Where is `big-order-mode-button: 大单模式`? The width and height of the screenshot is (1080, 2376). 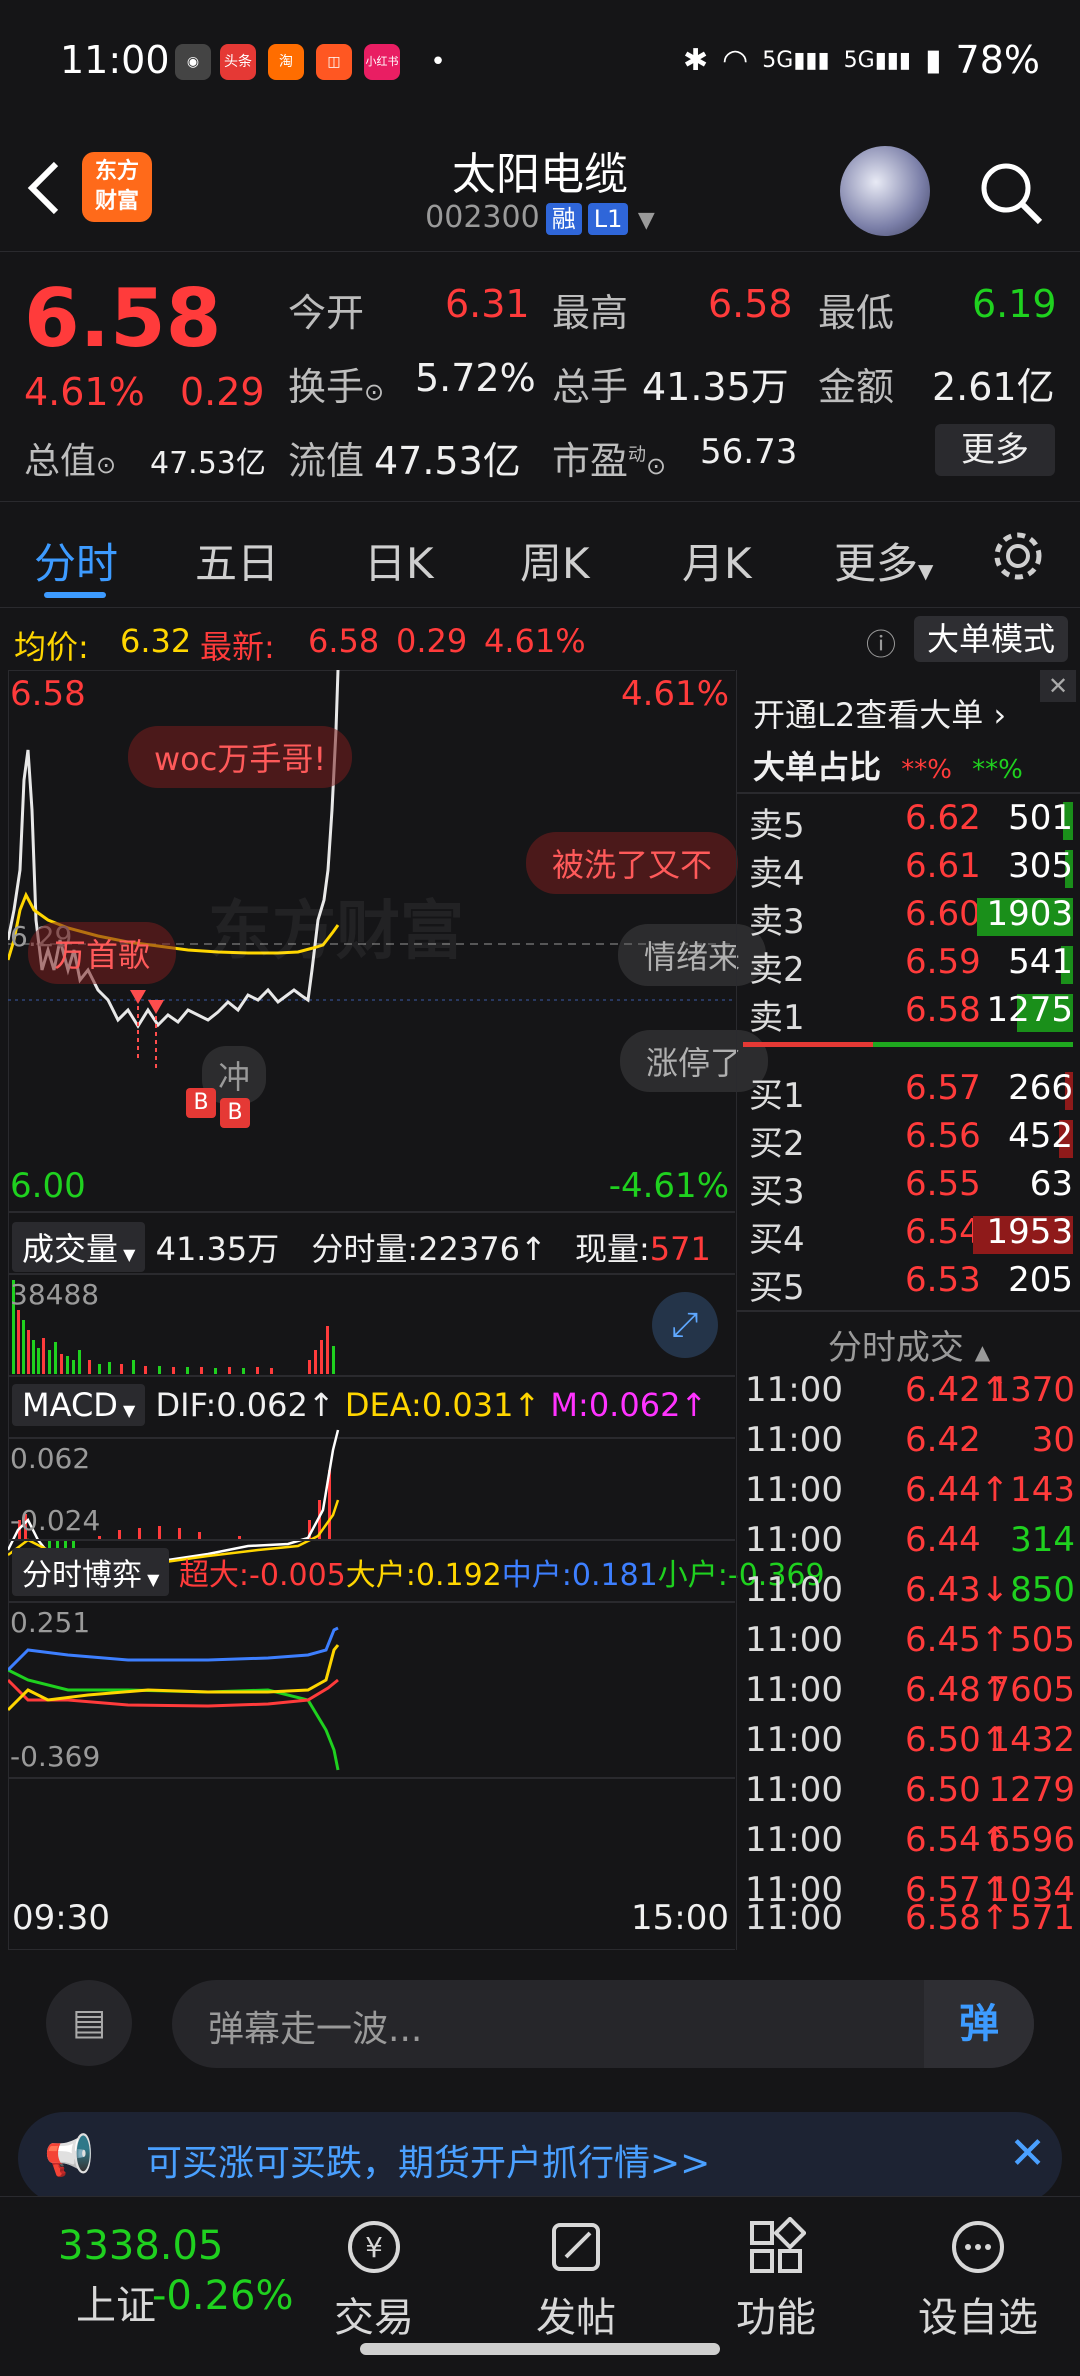
big-order-mode-button: 大单模式 is located at coordinates (991, 639).